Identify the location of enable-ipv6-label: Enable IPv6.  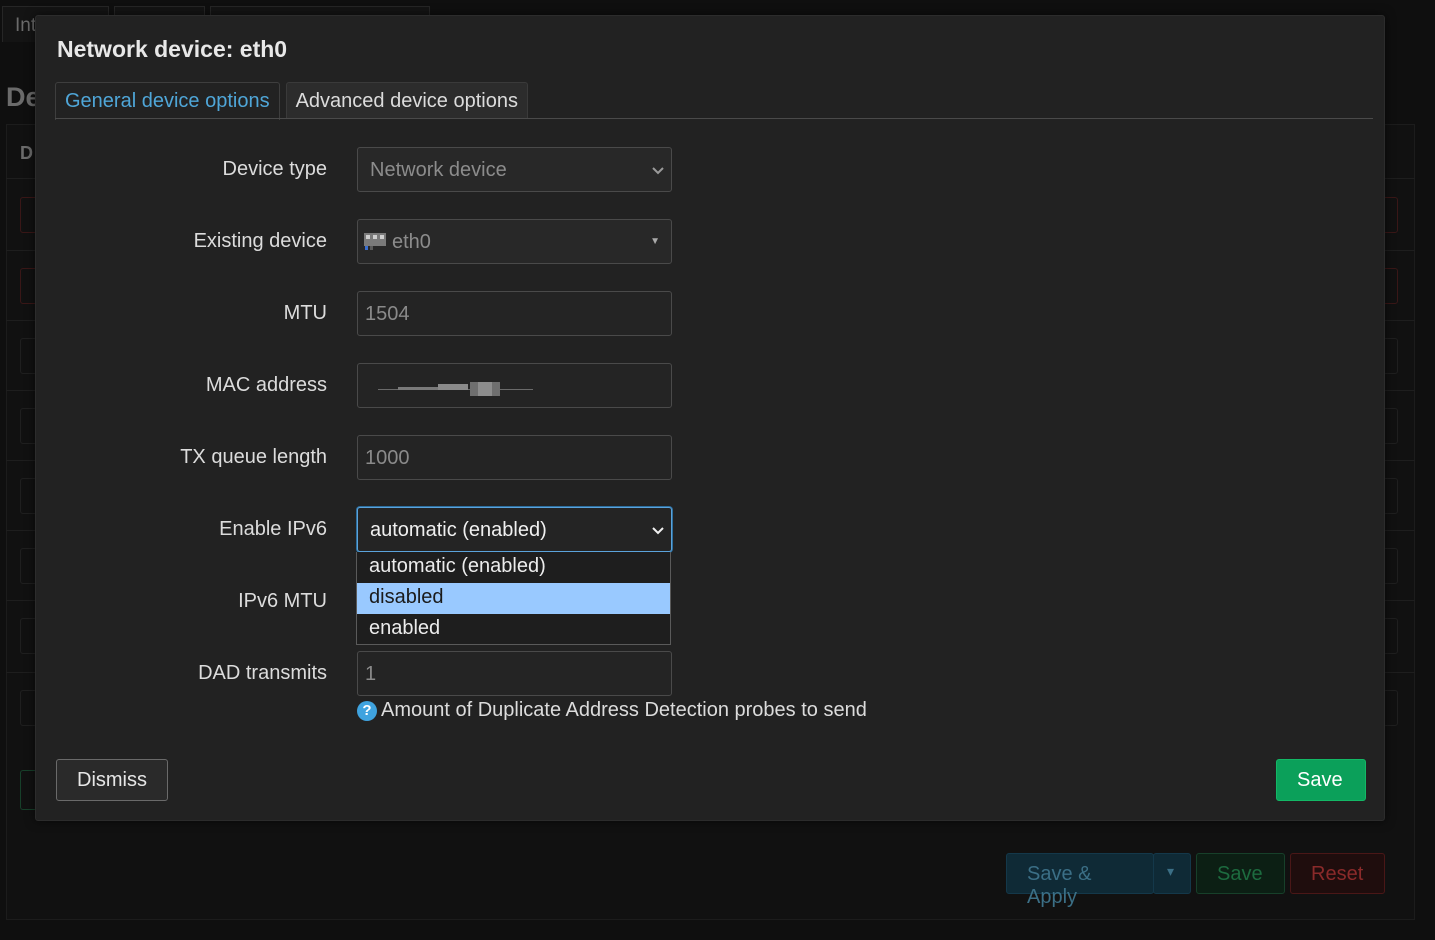
(273, 529).